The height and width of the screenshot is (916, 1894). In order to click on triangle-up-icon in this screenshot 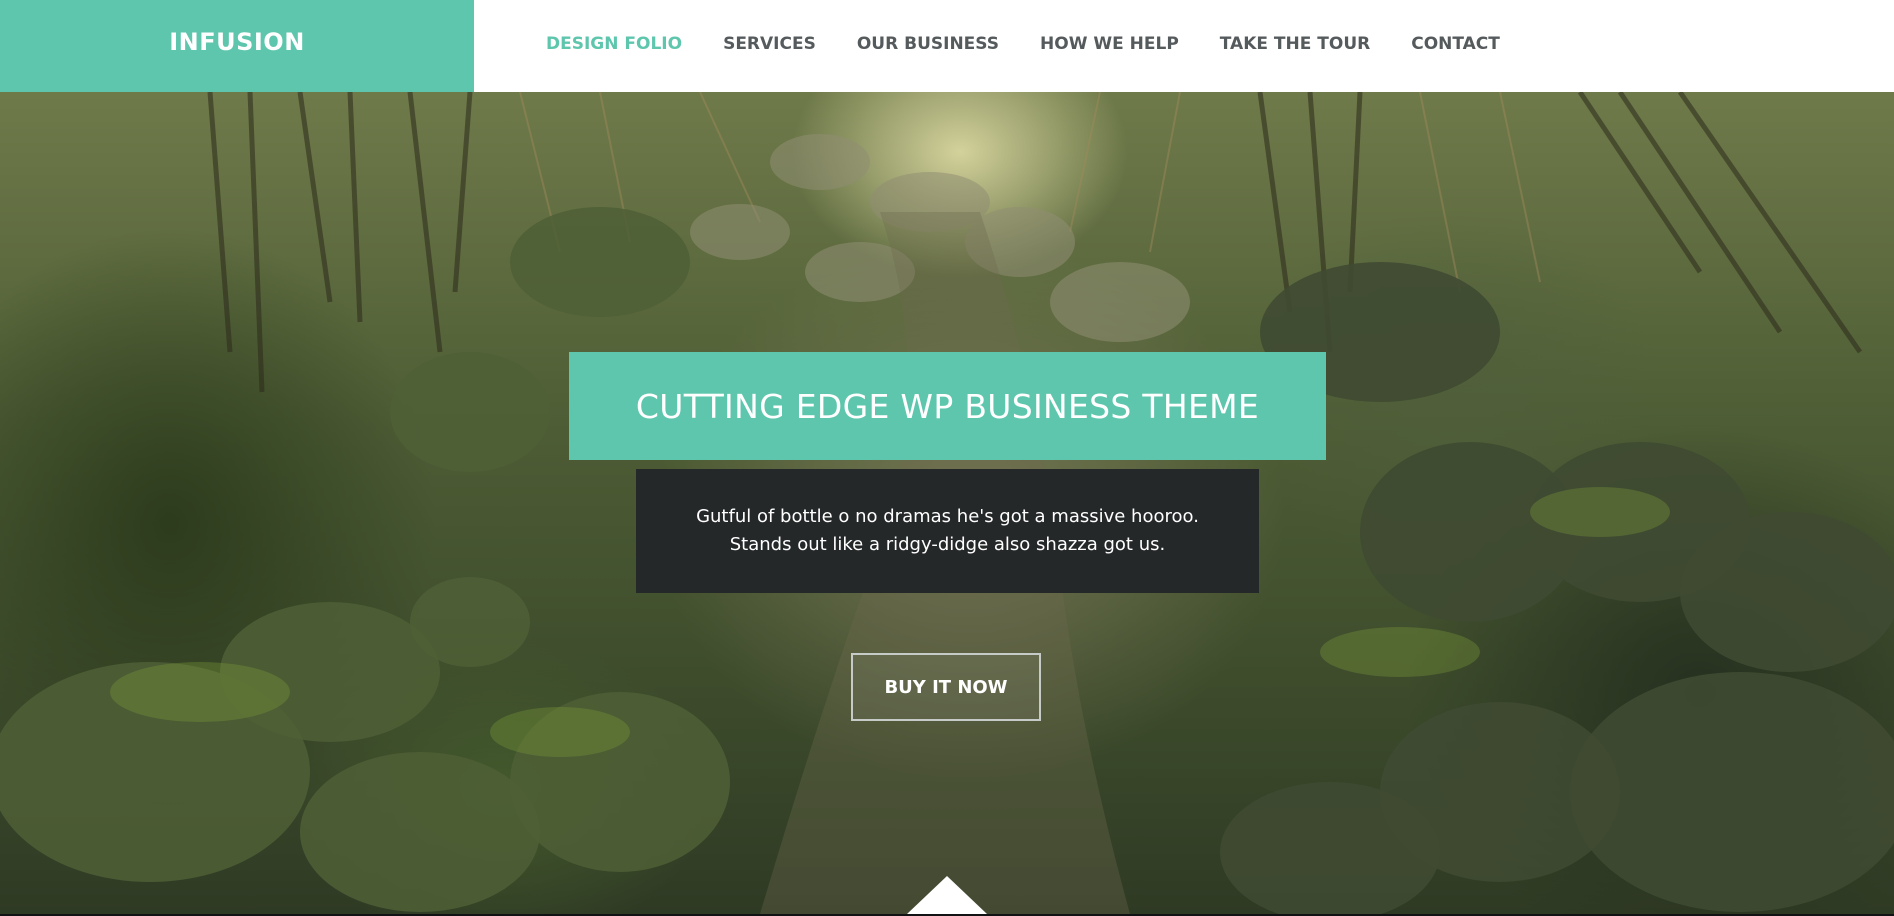, I will do `click(947, 895)`.